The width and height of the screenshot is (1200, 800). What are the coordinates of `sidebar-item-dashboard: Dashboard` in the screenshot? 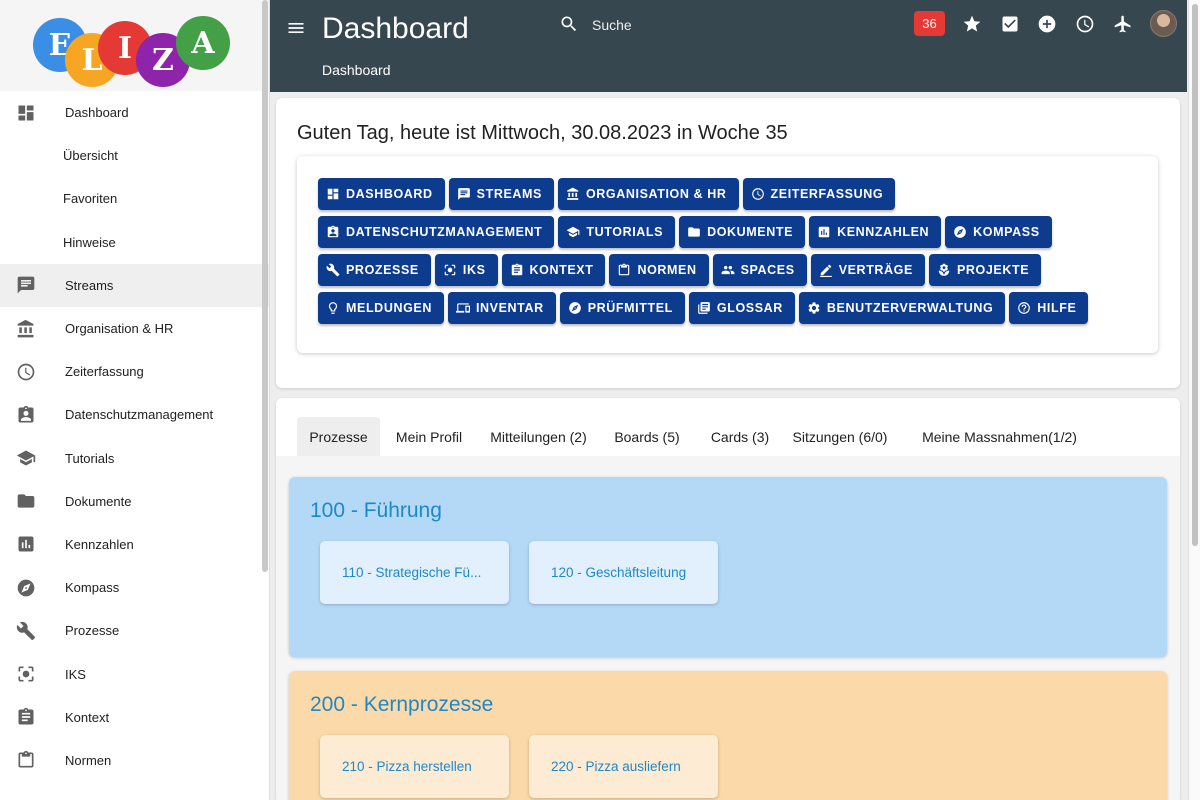 It's located at (134, 112).